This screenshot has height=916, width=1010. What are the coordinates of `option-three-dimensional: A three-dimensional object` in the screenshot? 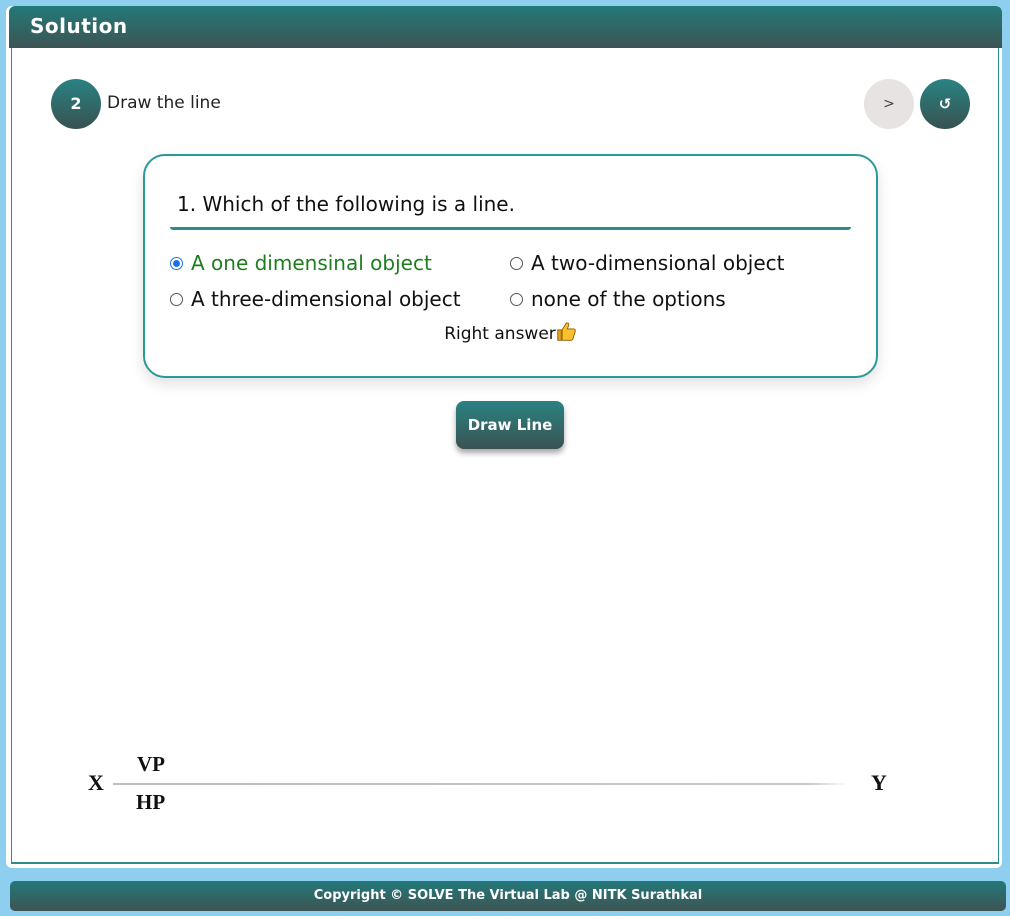 It's located at (315, 299).